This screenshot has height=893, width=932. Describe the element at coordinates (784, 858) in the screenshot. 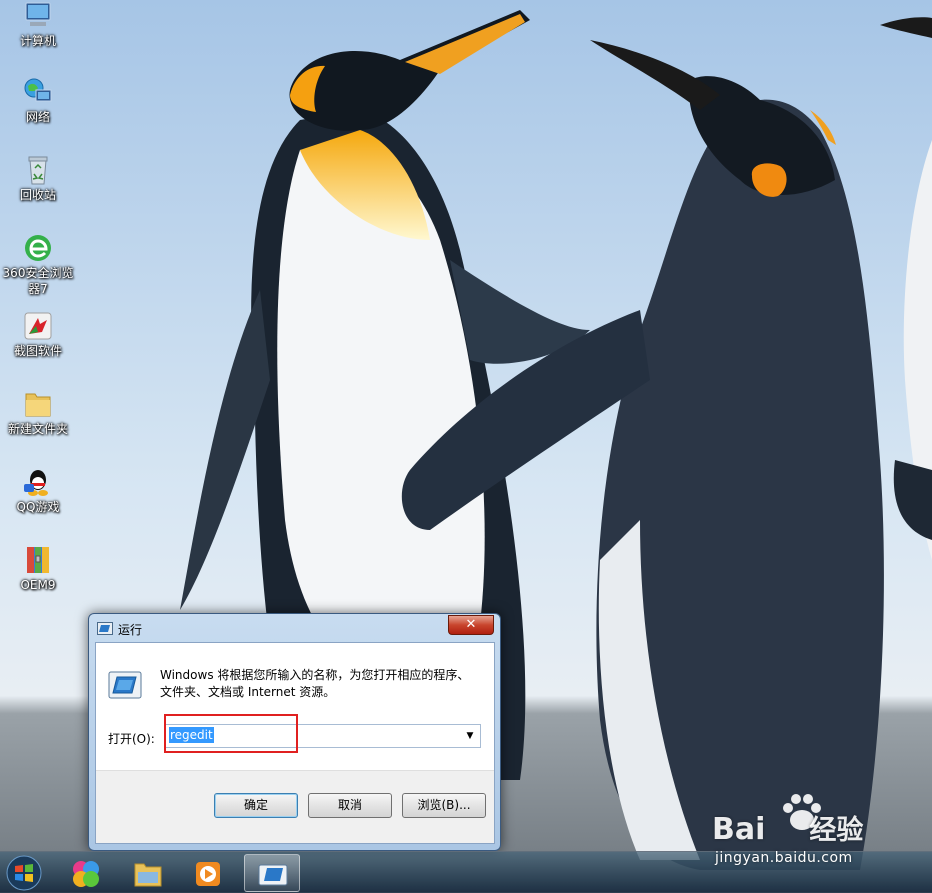

I see `watermark-url: jingyan.baidu.com` at that location.